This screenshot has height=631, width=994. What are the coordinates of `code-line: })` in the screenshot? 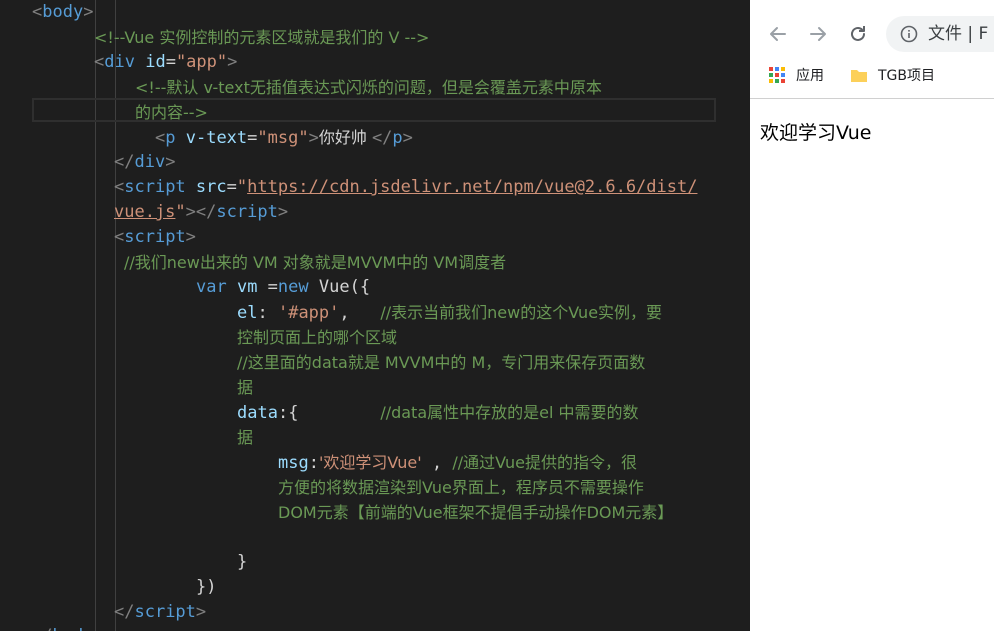 It's located at (206, 587).